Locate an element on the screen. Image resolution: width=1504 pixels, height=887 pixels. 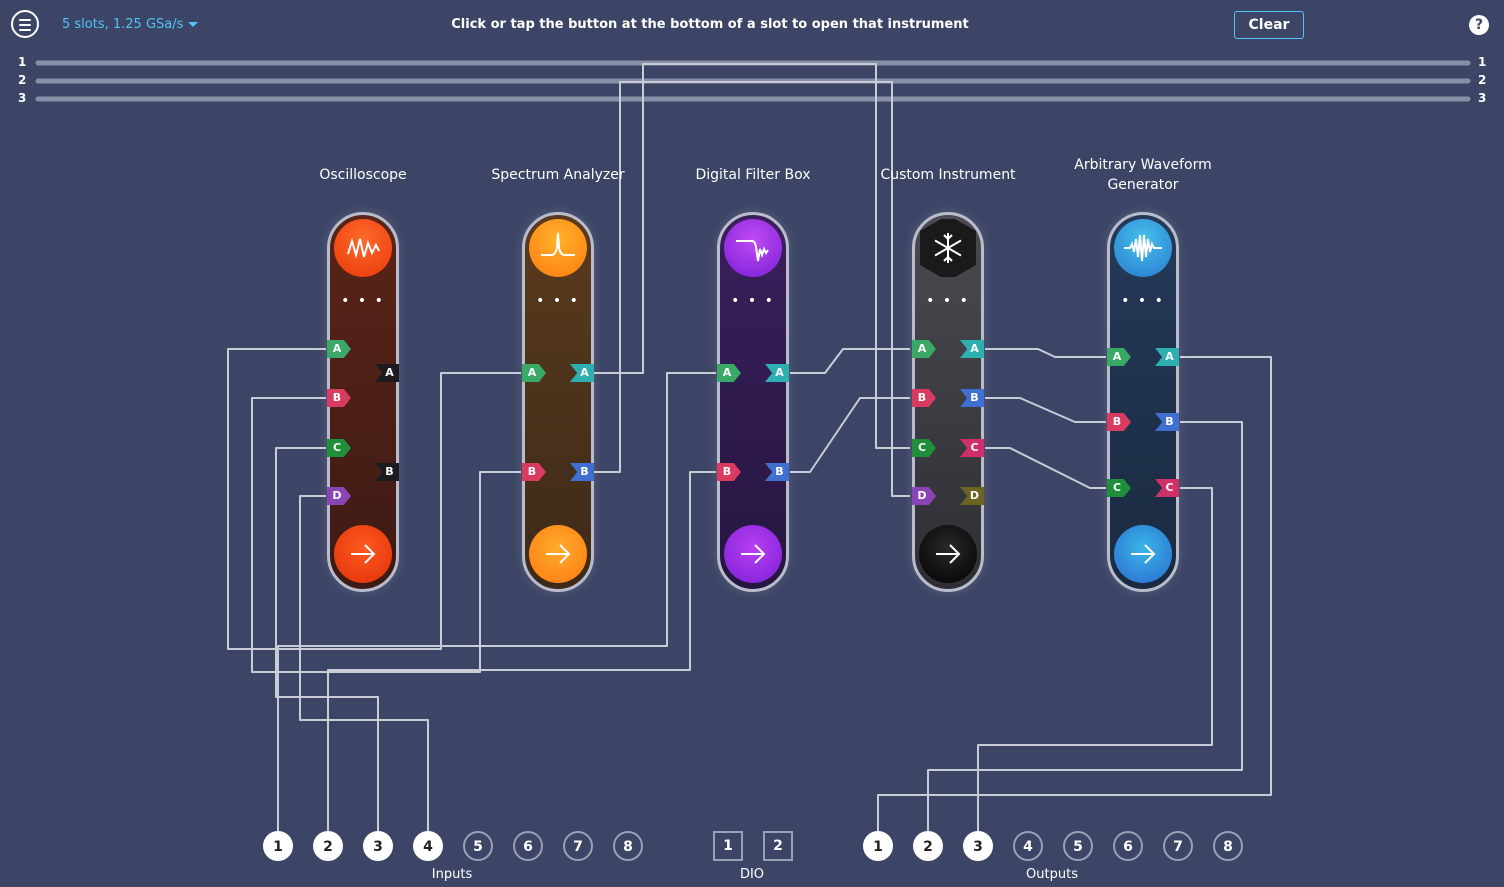
open-custom-instrument-button is located at coordinates (948, 554).